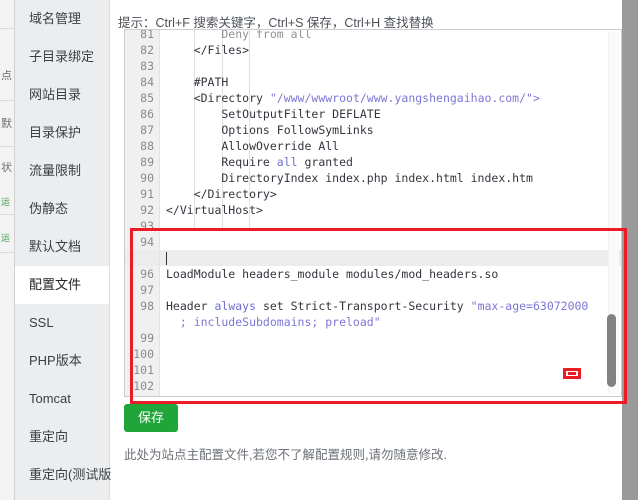 The width and height of the screenshot is (638, 500). What do you see at coordinates (41, 322) in the screenshot?
I see `sidebar-item-label: SSL` at bounding box center [41, 322].